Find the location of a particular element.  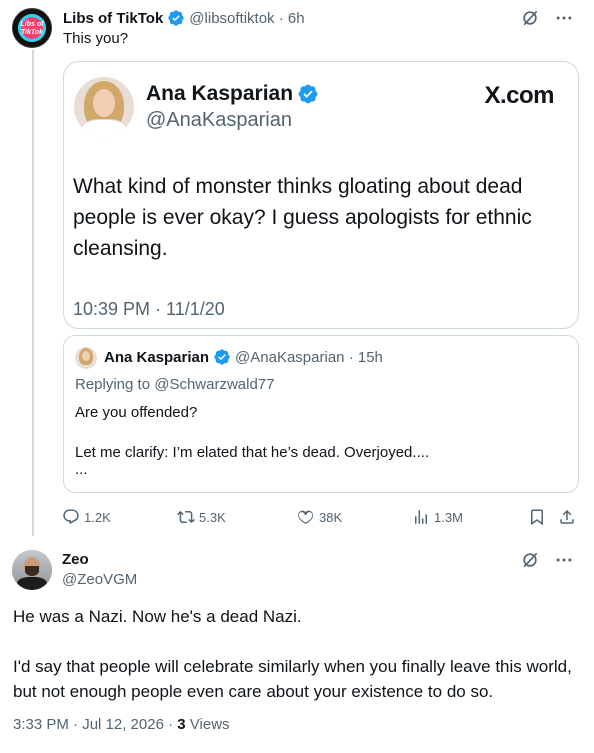

reply-tweet-meta: 3:33 PM · Jul 12, 2026 · 3 Views is located at coordinates (121, 724).